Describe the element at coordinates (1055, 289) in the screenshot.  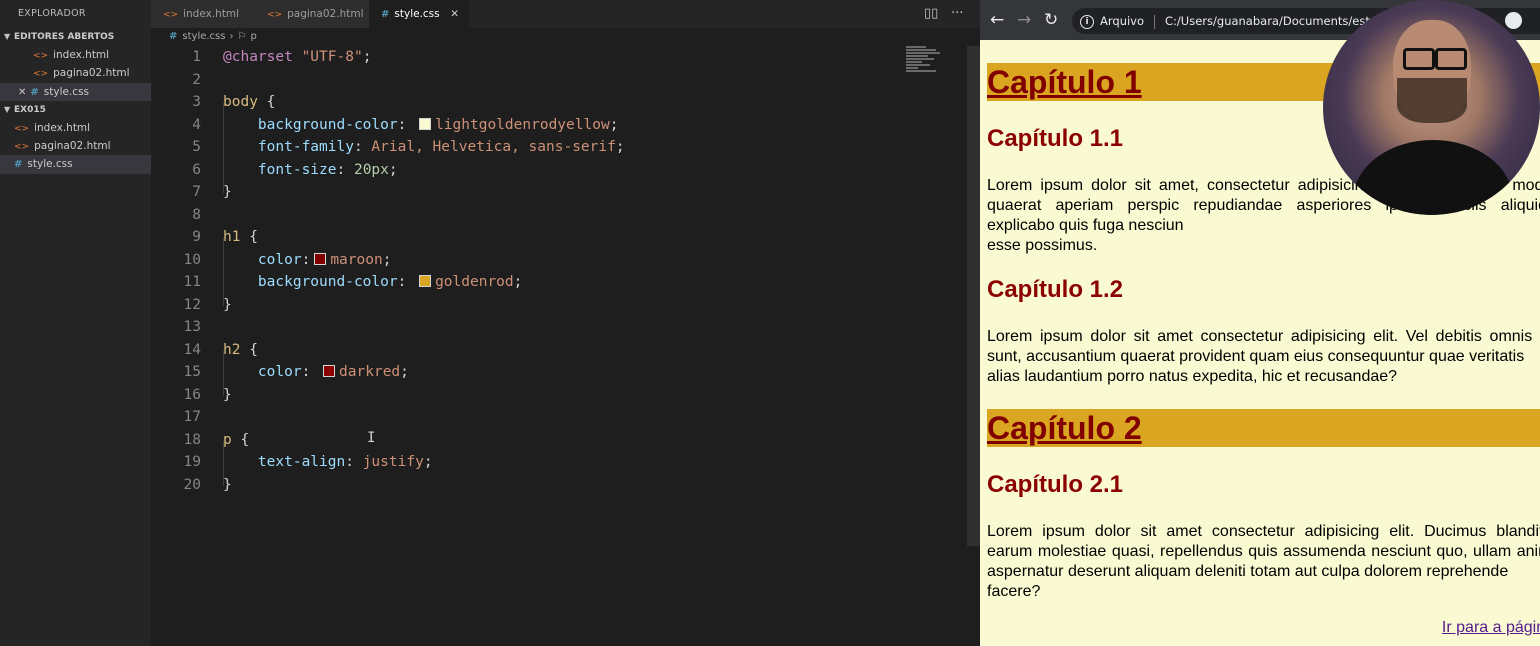
I see `h2-capitulo-1-2: Capítulo 1.2` at that location.